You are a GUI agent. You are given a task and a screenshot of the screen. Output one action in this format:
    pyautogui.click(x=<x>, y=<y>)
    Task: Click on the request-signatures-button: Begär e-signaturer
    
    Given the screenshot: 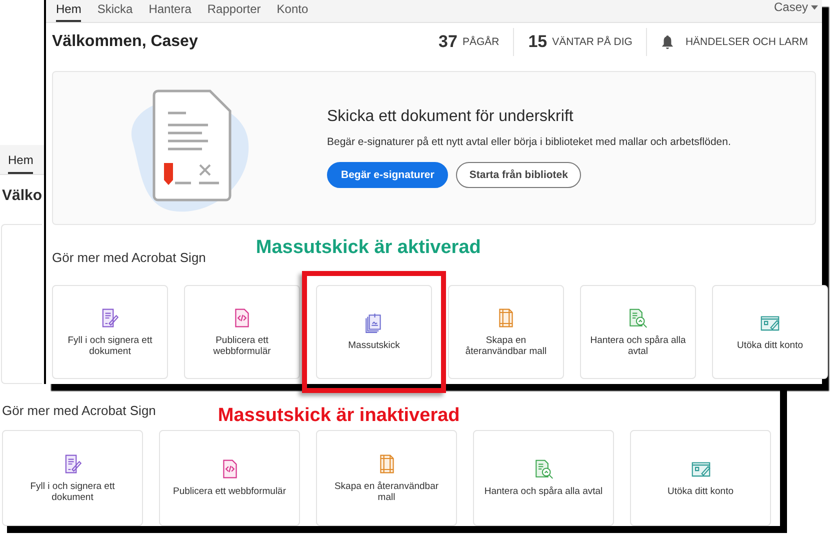 What is the action you would take?
    pyautogui.click(x=387, y=175)
    